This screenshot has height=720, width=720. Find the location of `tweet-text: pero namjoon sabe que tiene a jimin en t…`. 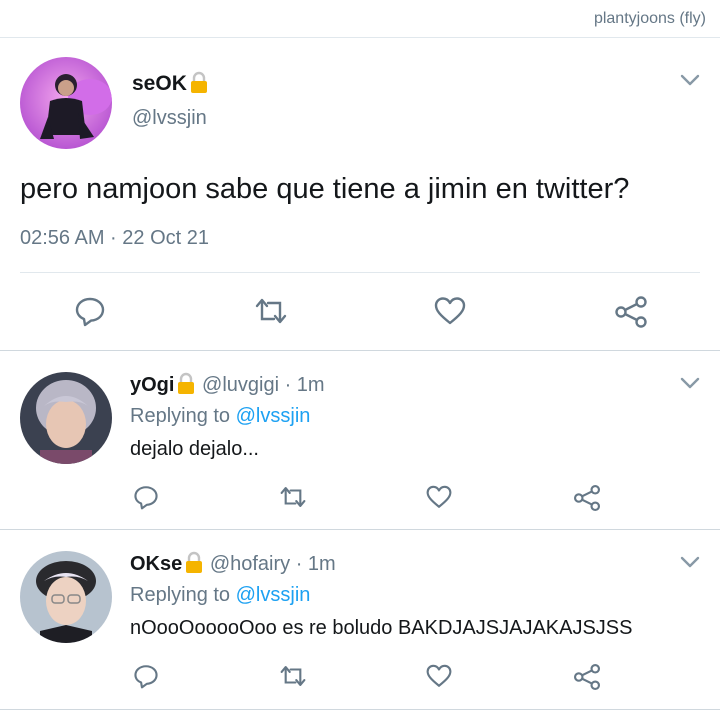

tweet-text: pero namjoon sabe que tiene a jimin en t… is located at coordinates (325, 189).